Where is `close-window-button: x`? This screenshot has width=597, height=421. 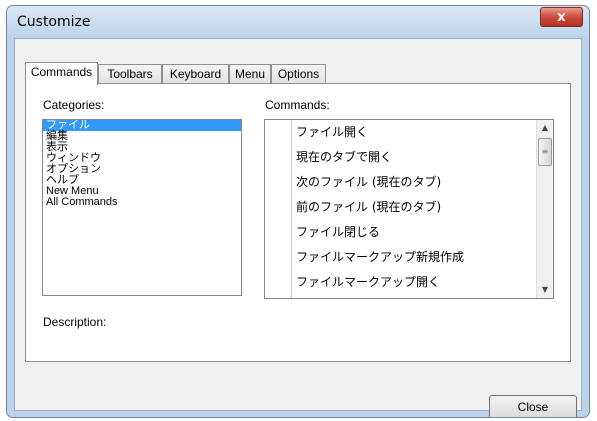
close-window-button: x is located at coordinates (561, 17).